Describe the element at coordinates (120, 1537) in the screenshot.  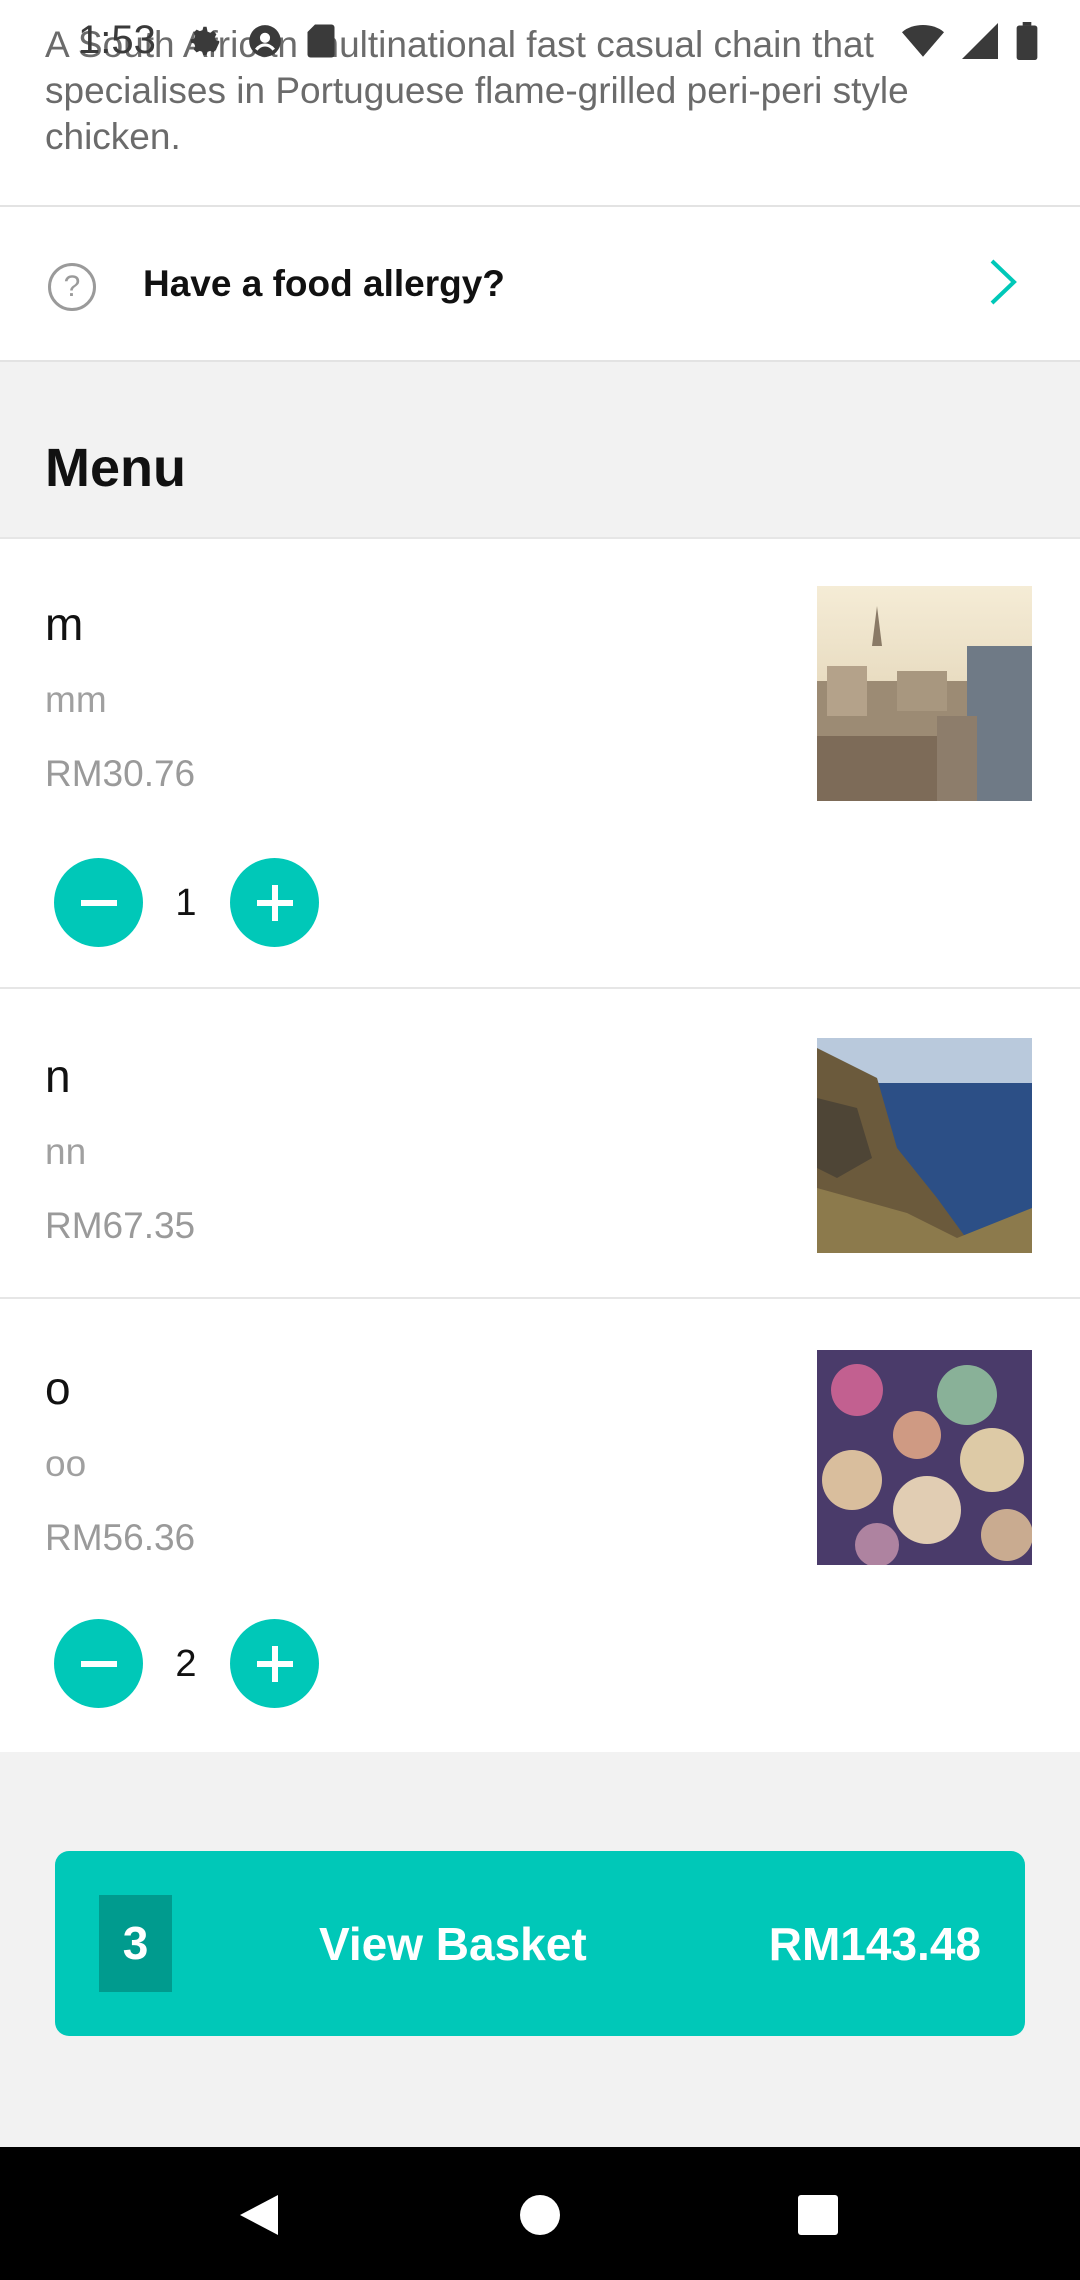
I see `menu-item-price: RM56.36` at that location.